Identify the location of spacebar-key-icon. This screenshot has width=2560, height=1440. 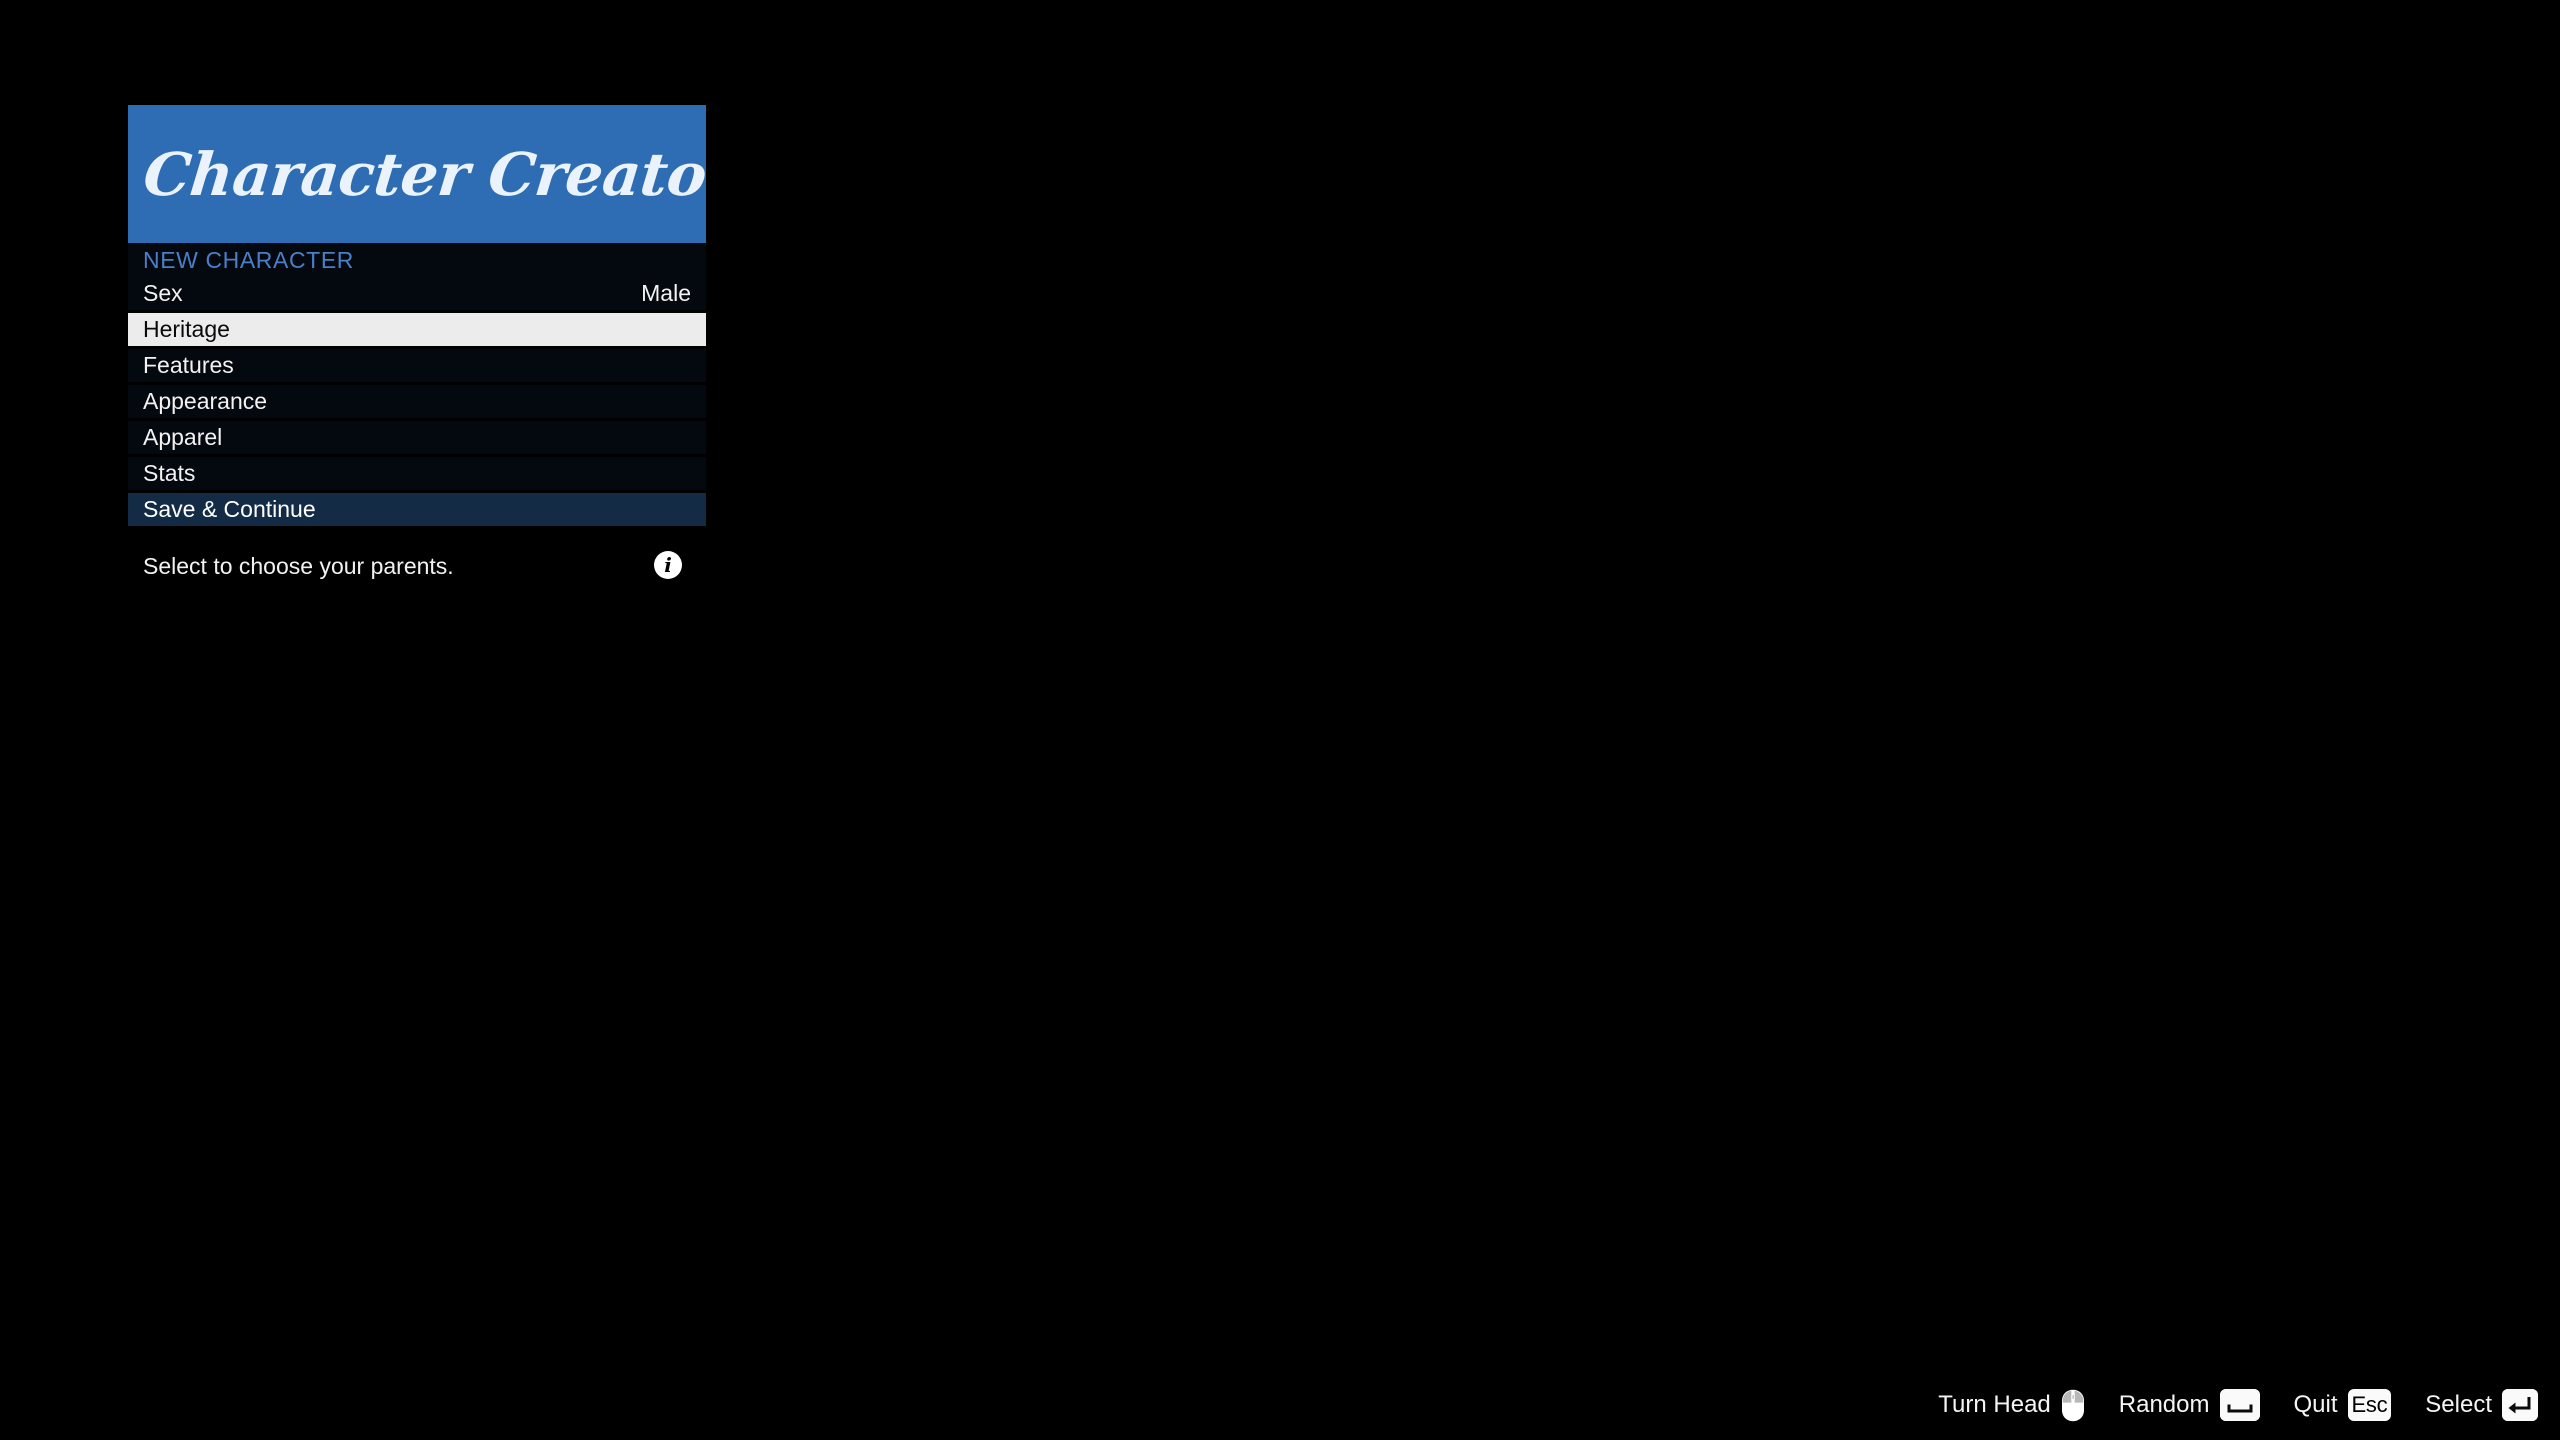
(2239, 1405).